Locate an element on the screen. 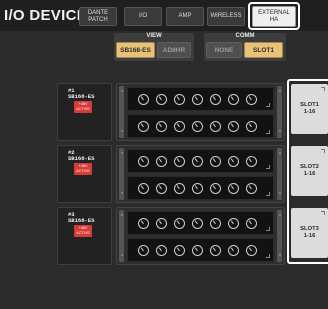 This screenshot has width=328, height=309. device-label-1: #1 SB168-ES +48V ACTIVE is located at coordinates (84, 112).